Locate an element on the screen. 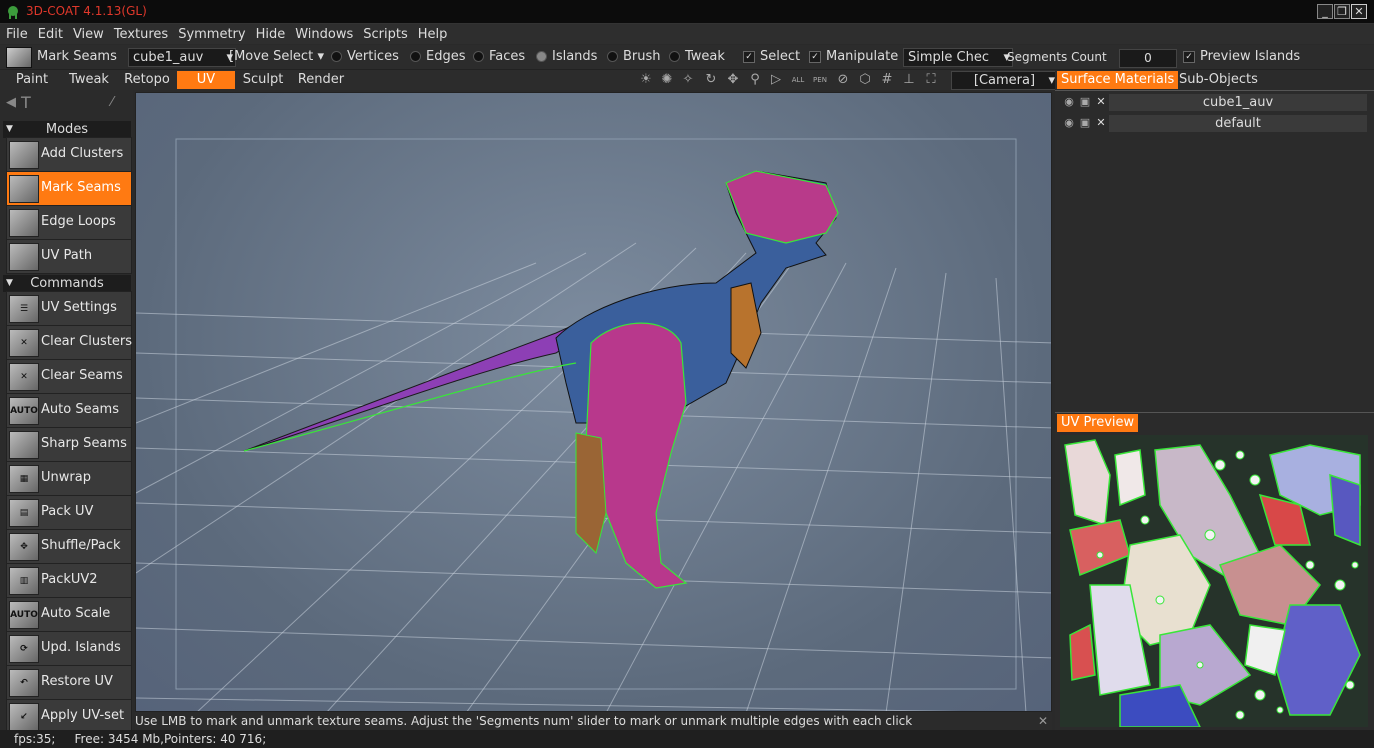  no-symbol-icon: ⊘ is located at coordinates (843, 80).